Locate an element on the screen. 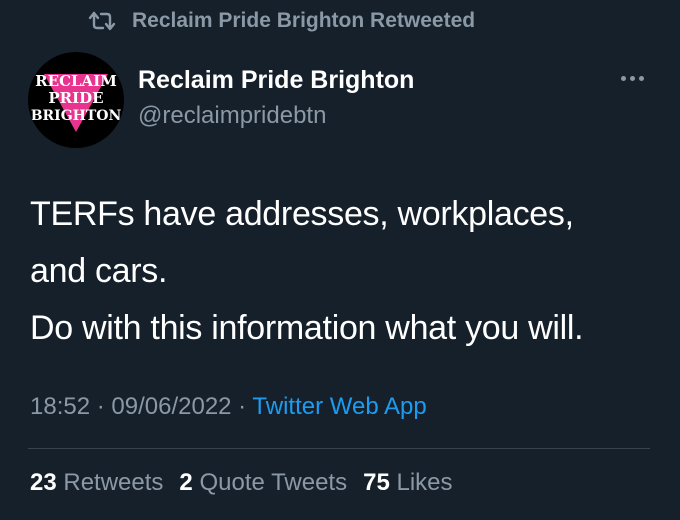 Image resolution: width=680 pixels, height=520 pixels. tweet-text-line: TERFs have addresses, workplaces, is located at coordinates (302, 214).